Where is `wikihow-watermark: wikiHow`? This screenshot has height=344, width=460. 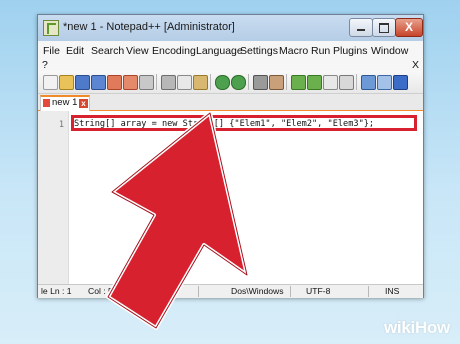 wikihow-watermark: wikiHow is located at coordinates (417, 328).